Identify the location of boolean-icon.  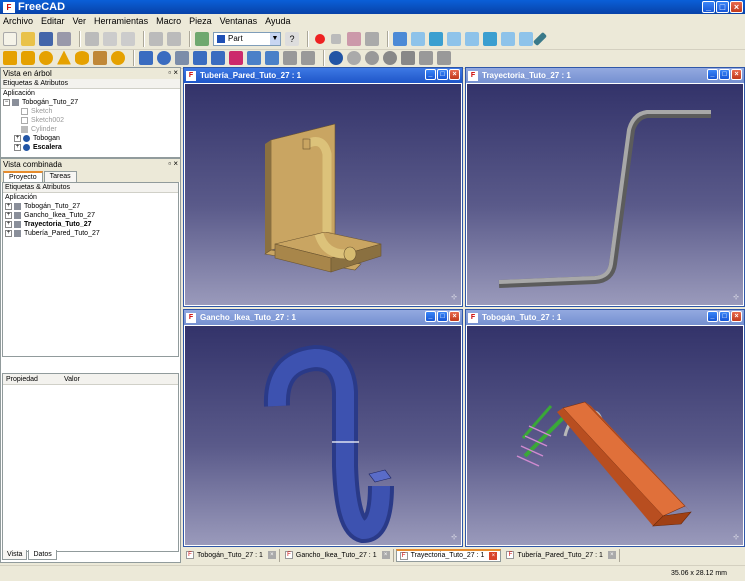
(336, 57).